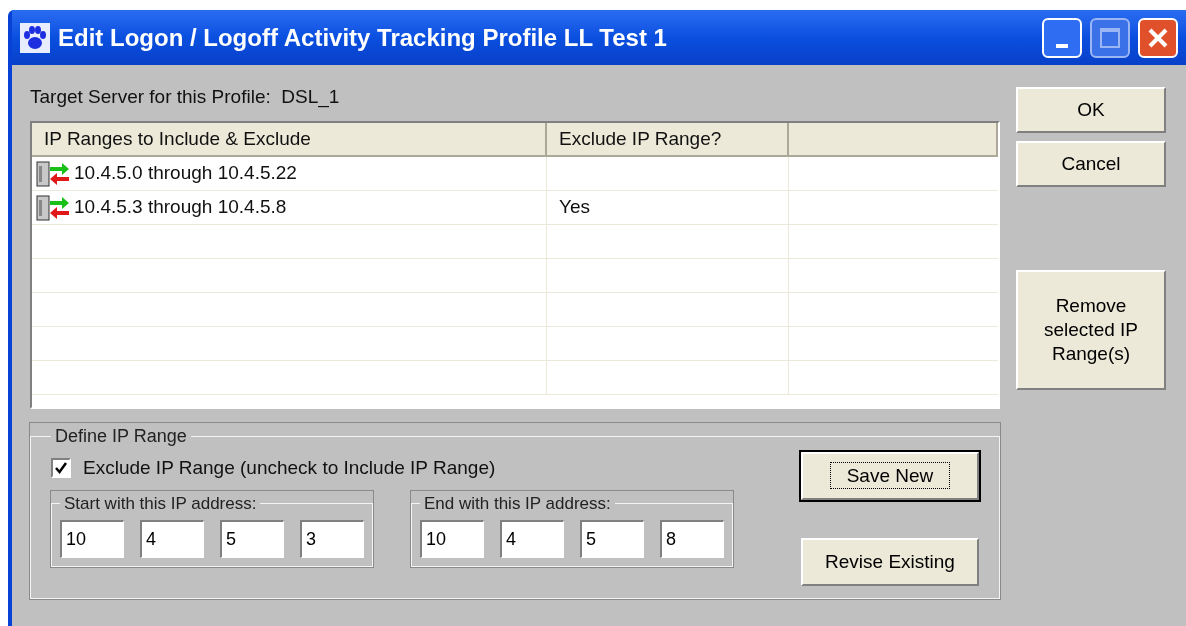 This screenshot has width=1186, height=626. What do you see at coordinates (890, 562) in the screenshot?
I see `revise-existing-button: Revise Existing` at bounding box center [890, 562].